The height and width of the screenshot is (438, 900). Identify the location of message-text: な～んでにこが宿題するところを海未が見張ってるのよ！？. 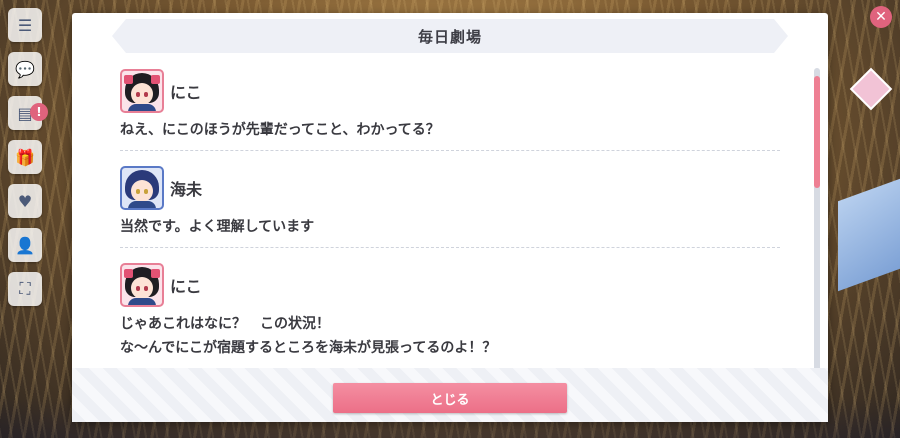
(308, 348).